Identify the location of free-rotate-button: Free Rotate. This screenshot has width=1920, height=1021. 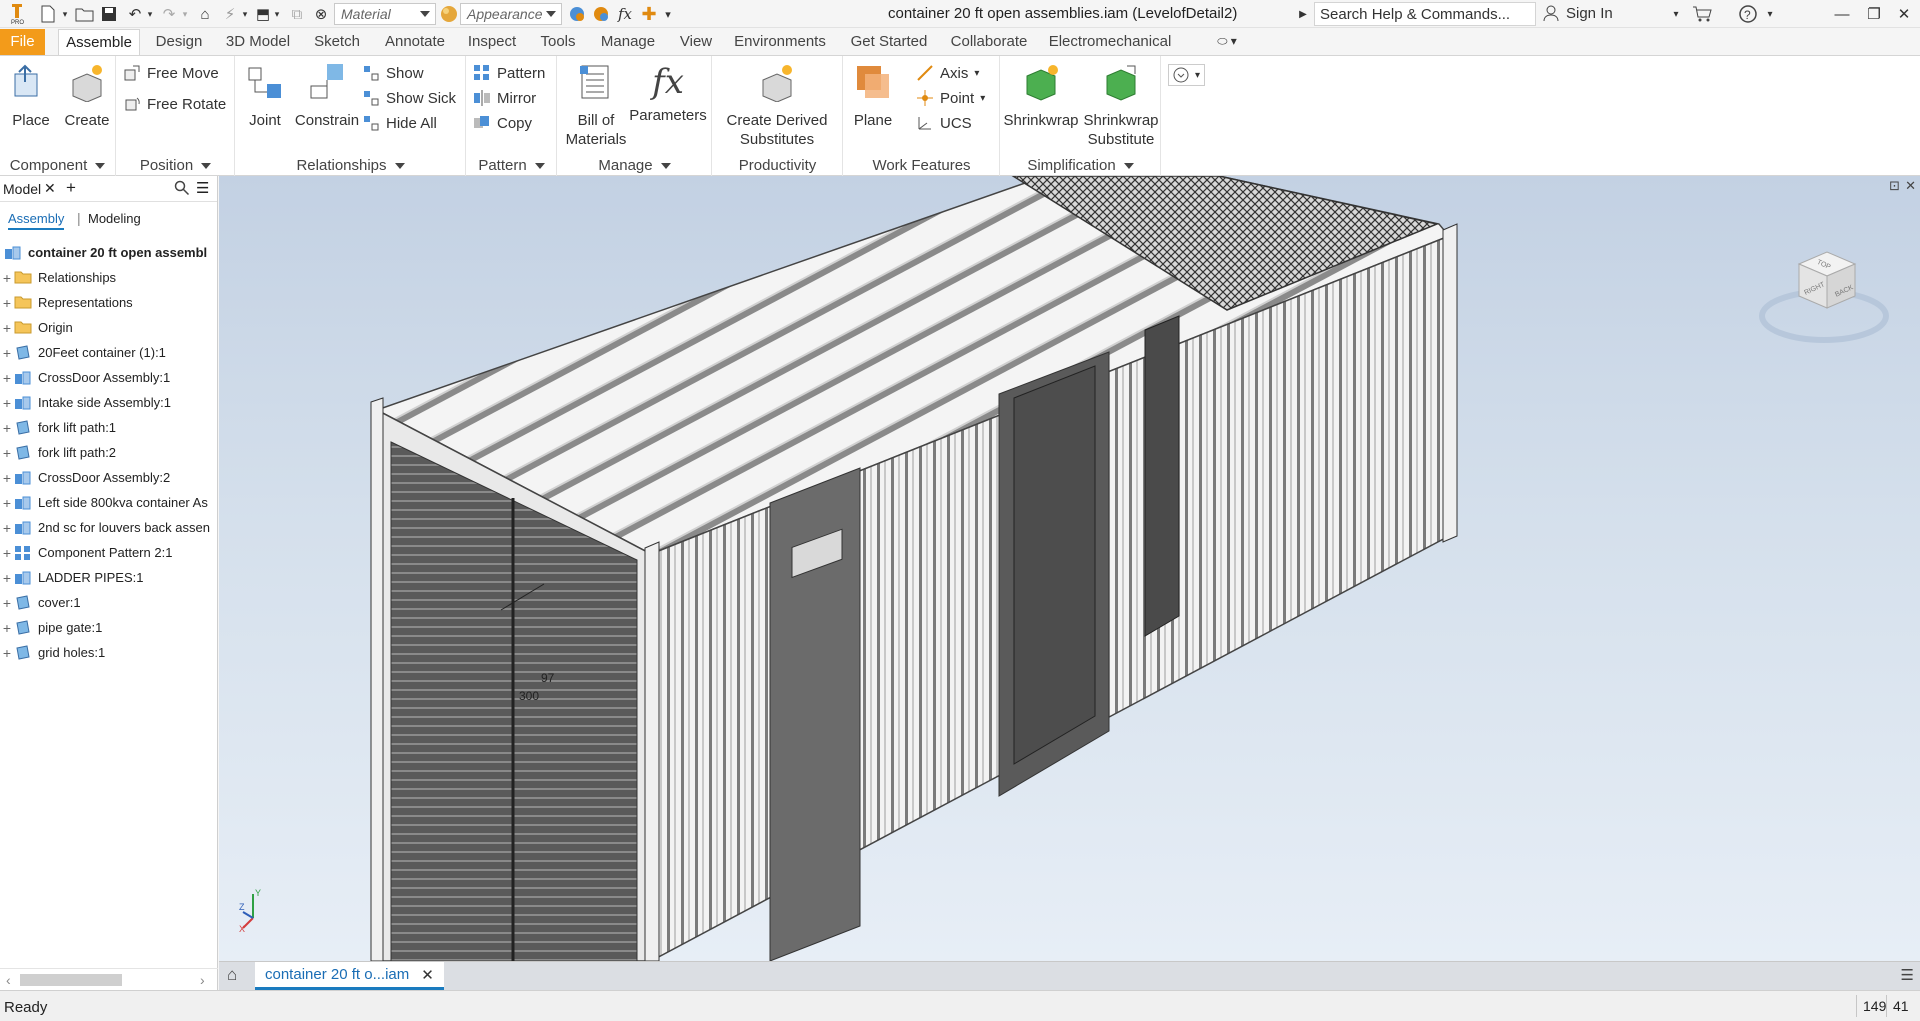
(174, 104).